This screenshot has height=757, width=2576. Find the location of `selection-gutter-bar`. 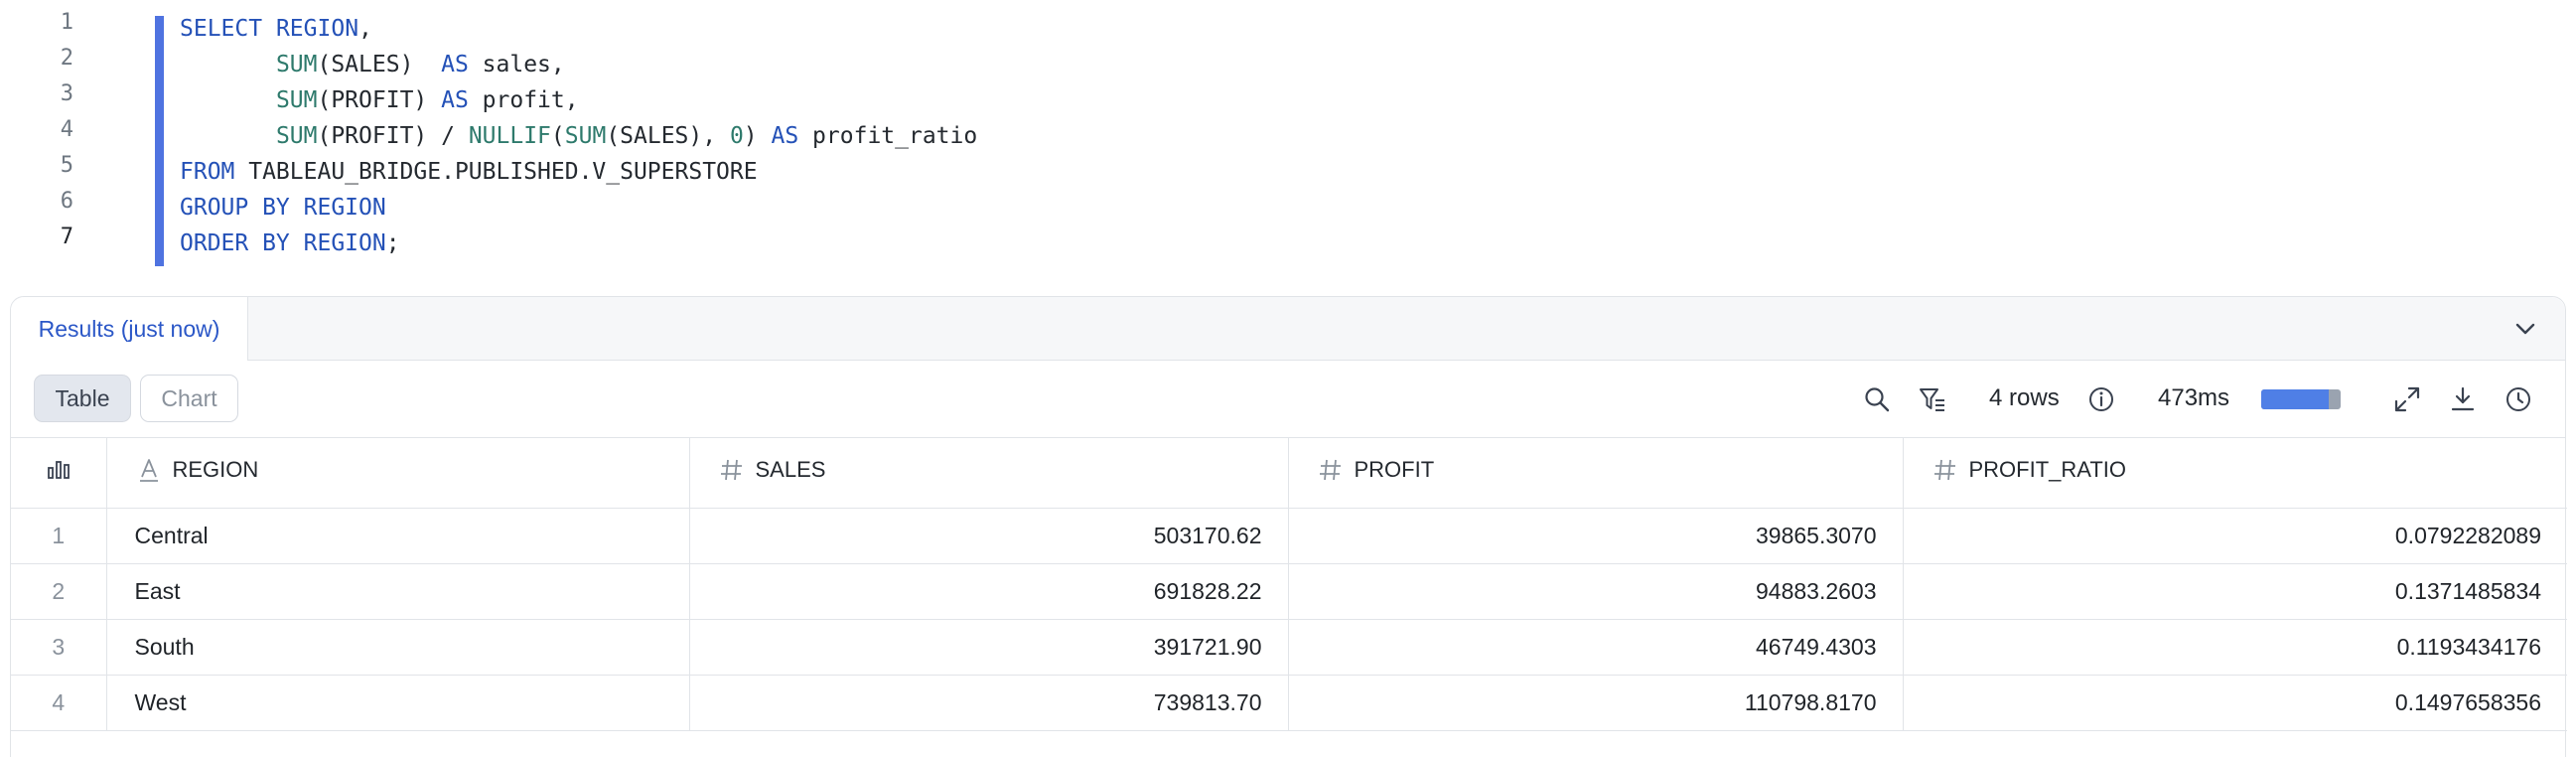

selection-gutter-bar is located at coordinates (160, 141).